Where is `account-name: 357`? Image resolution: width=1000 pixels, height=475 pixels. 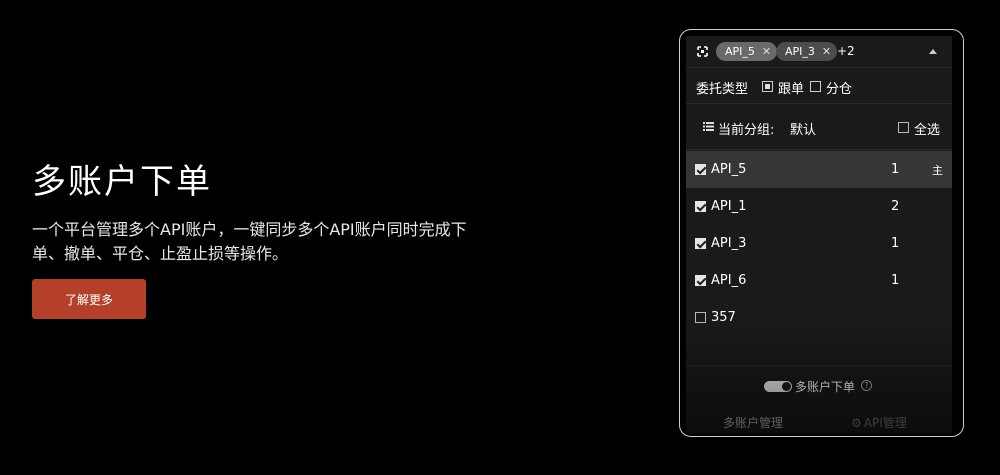
account-name: 357 is located at coordinates (723, 317).